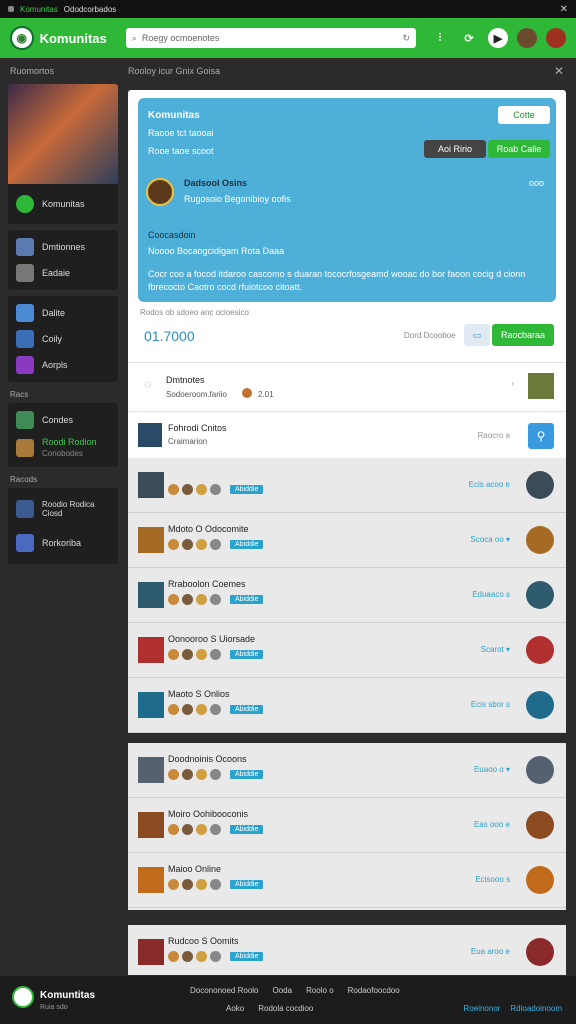  Describe the element at coordinates (493, 435) in the screenshot. I see `info-stat: Raocro a` at that location.